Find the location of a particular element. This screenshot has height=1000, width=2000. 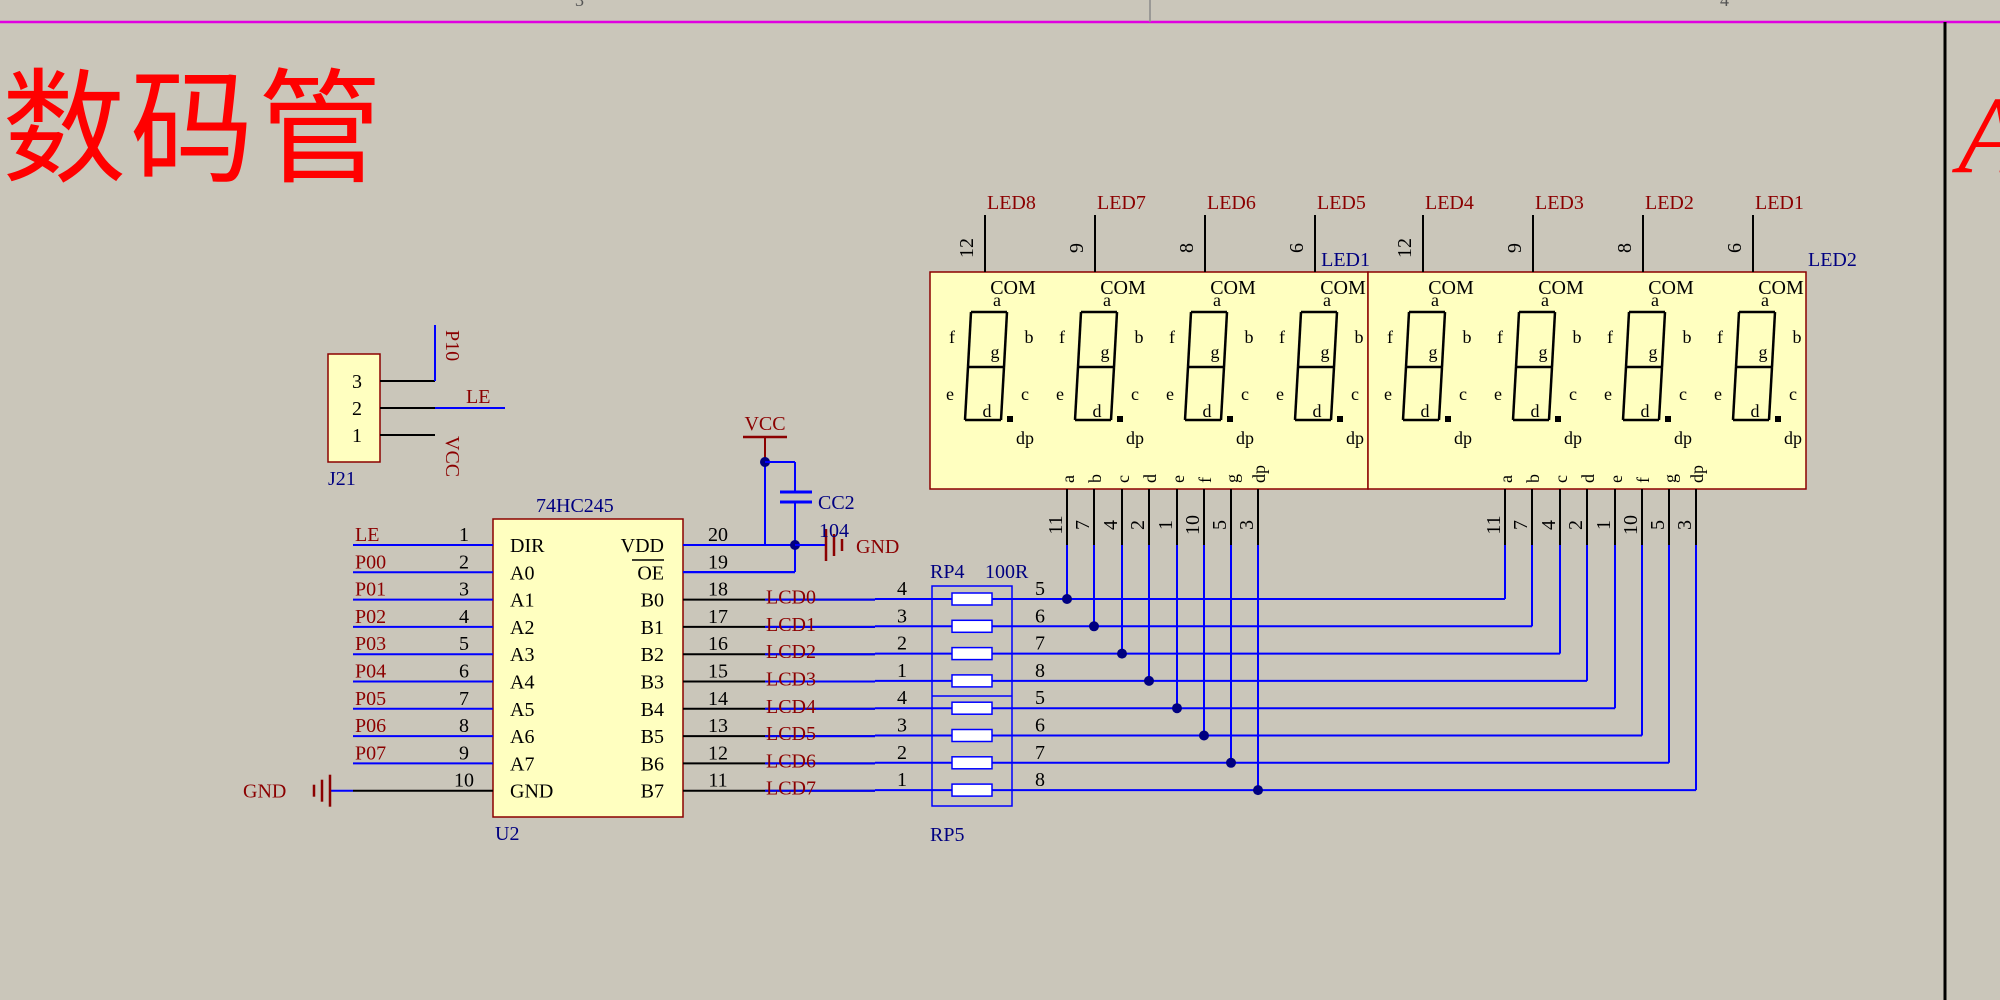

ic-designator: U2 is located at coordinates (507, 834).